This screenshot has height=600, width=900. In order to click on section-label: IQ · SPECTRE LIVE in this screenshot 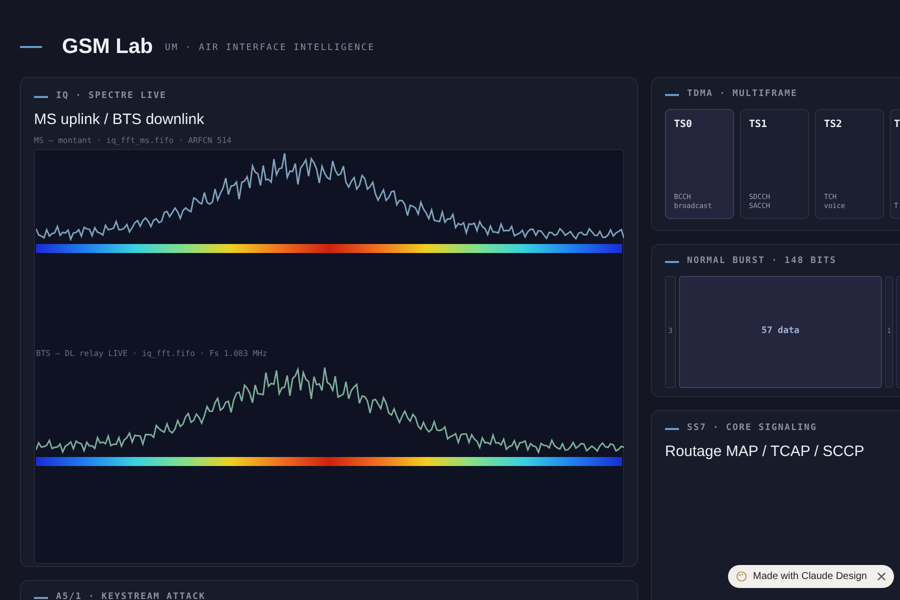, I will do `click(111, 96)`.